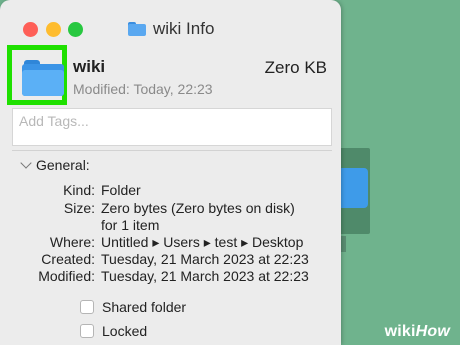 Image resolution: width=460 pixels, height=345 pixels. I want to click on locked-checkbox: Locked, so click(113, 331).